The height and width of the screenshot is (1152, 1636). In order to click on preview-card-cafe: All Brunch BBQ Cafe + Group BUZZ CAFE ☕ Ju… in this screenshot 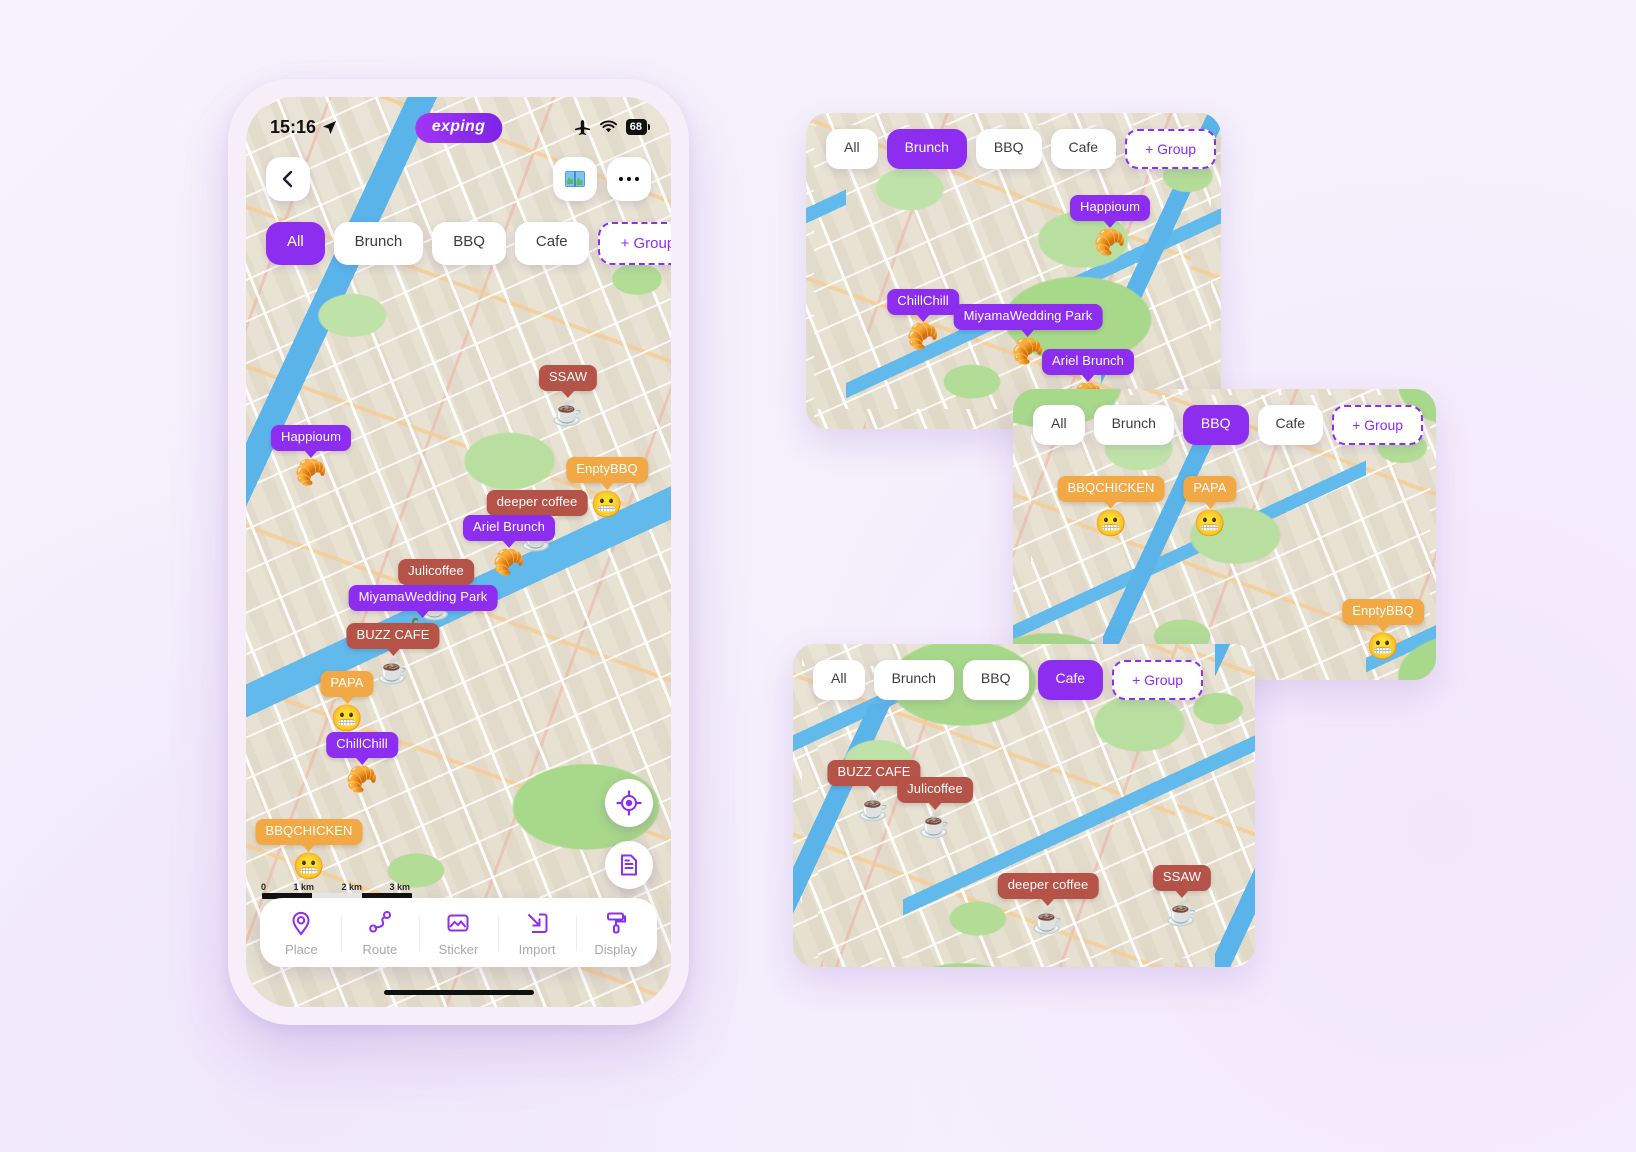, I will do `click(1024, 805)`.